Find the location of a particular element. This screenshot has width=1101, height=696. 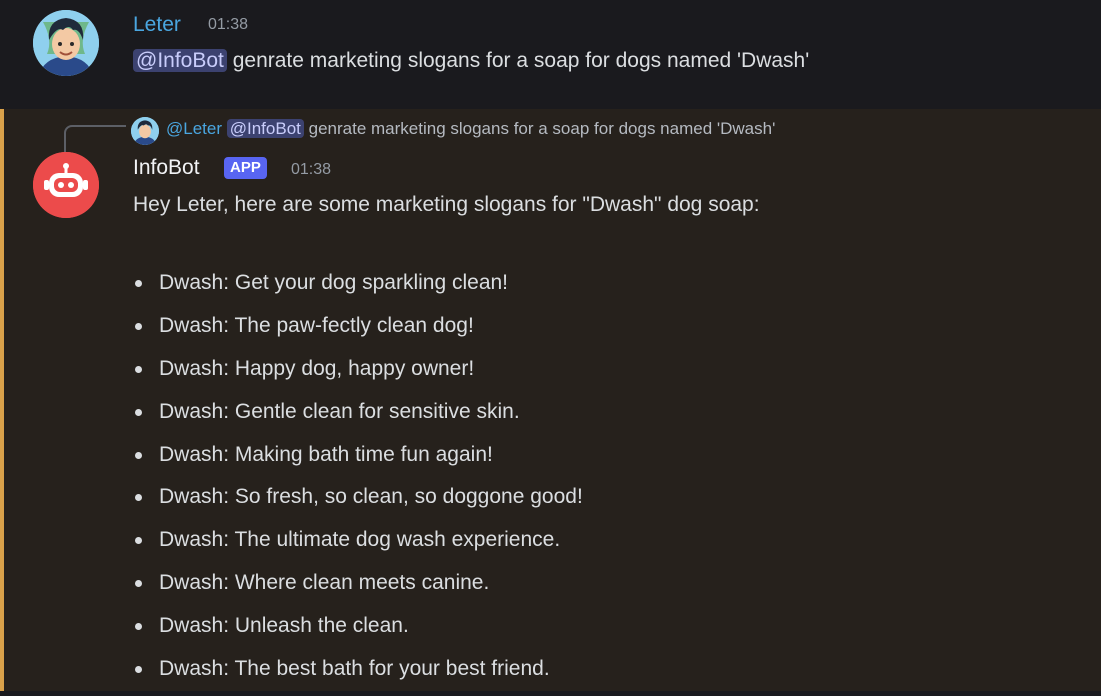

slogan-item: Dwash: Unleash the clean. is located at coordinates (358, 631).